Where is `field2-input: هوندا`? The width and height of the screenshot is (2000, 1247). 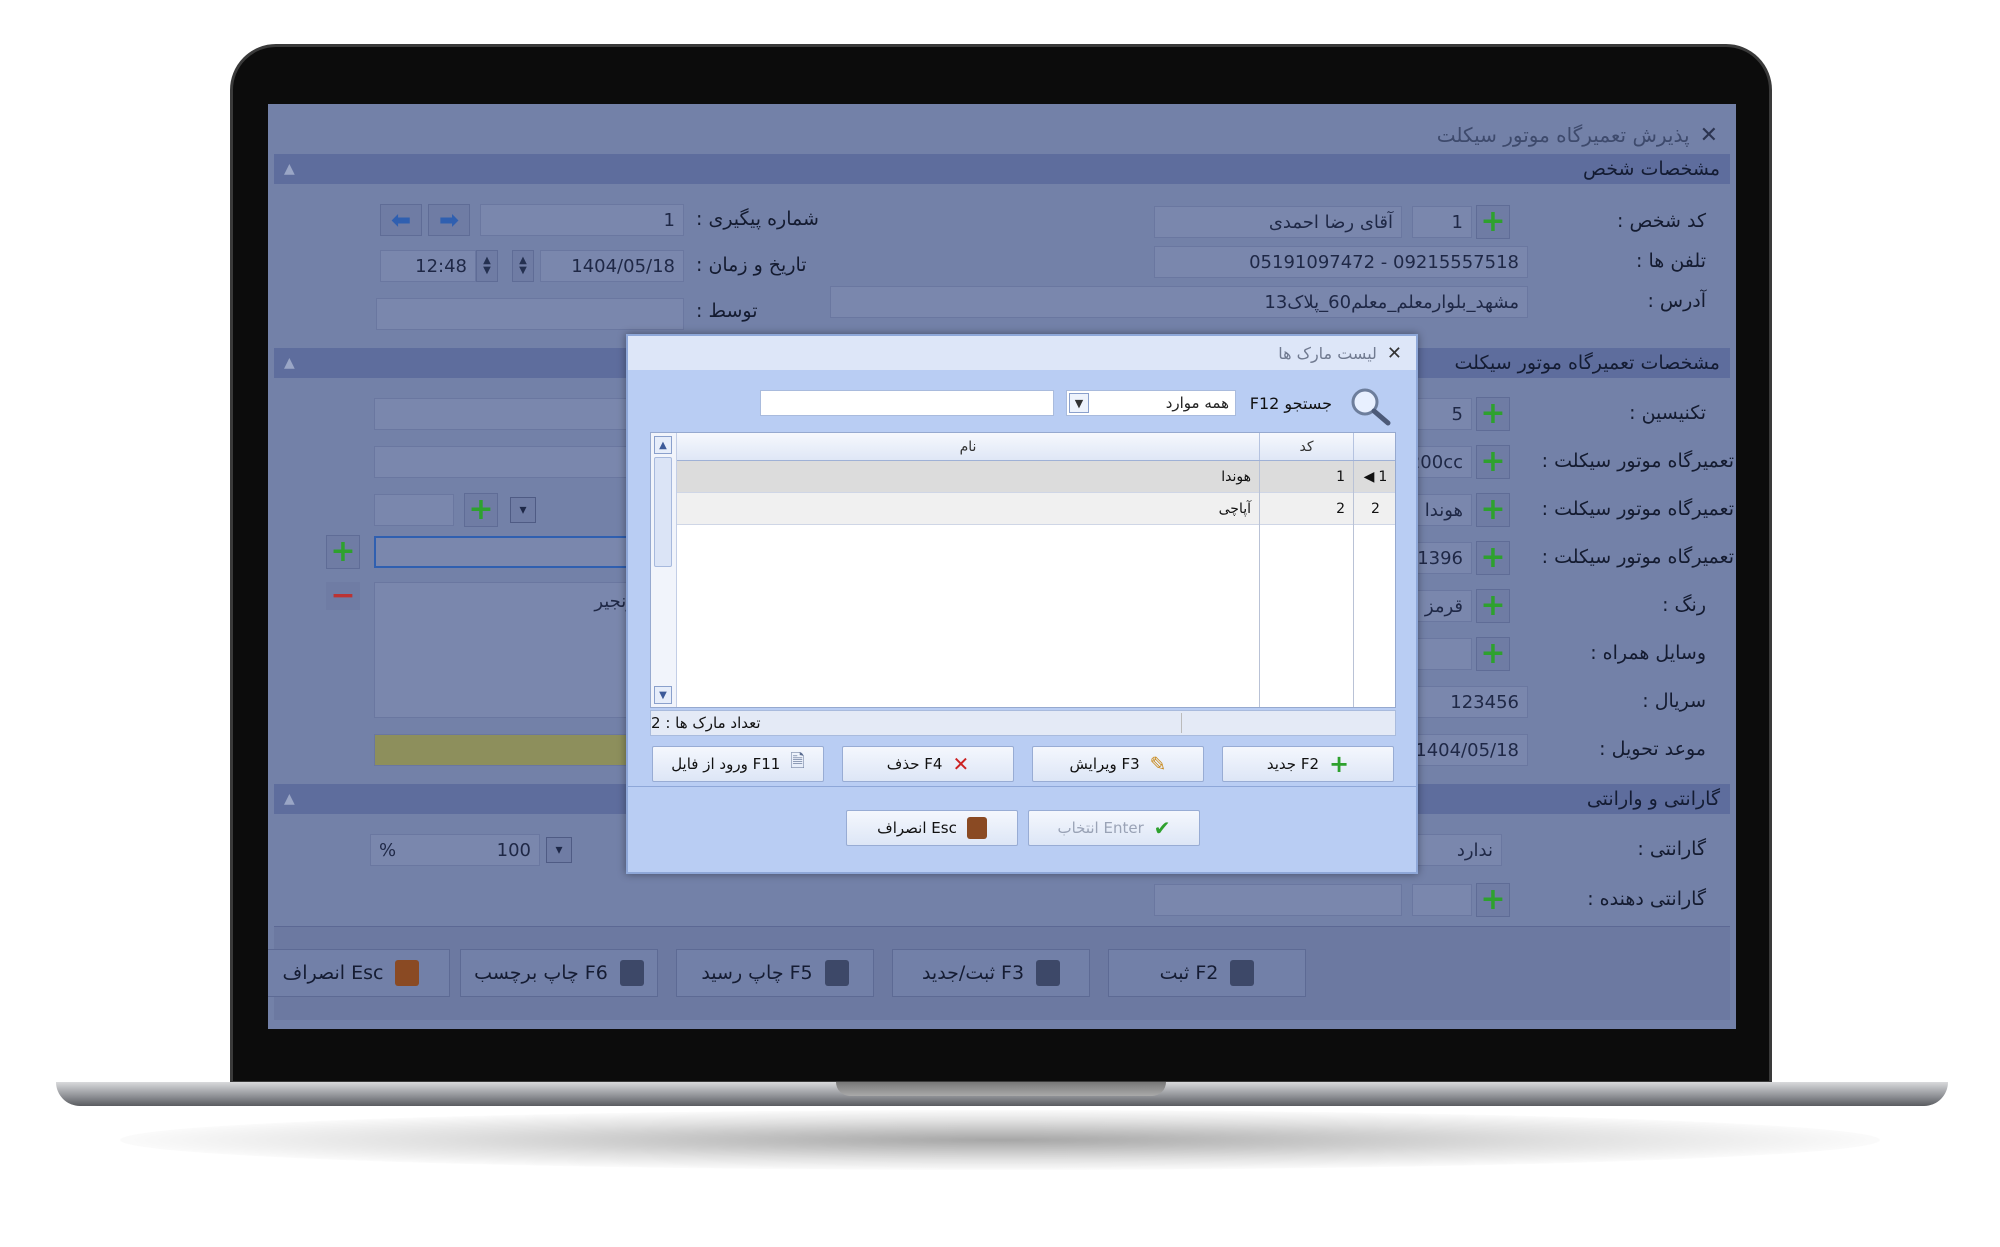 field2-input: هوندا is located at coordinates (1442, 510).